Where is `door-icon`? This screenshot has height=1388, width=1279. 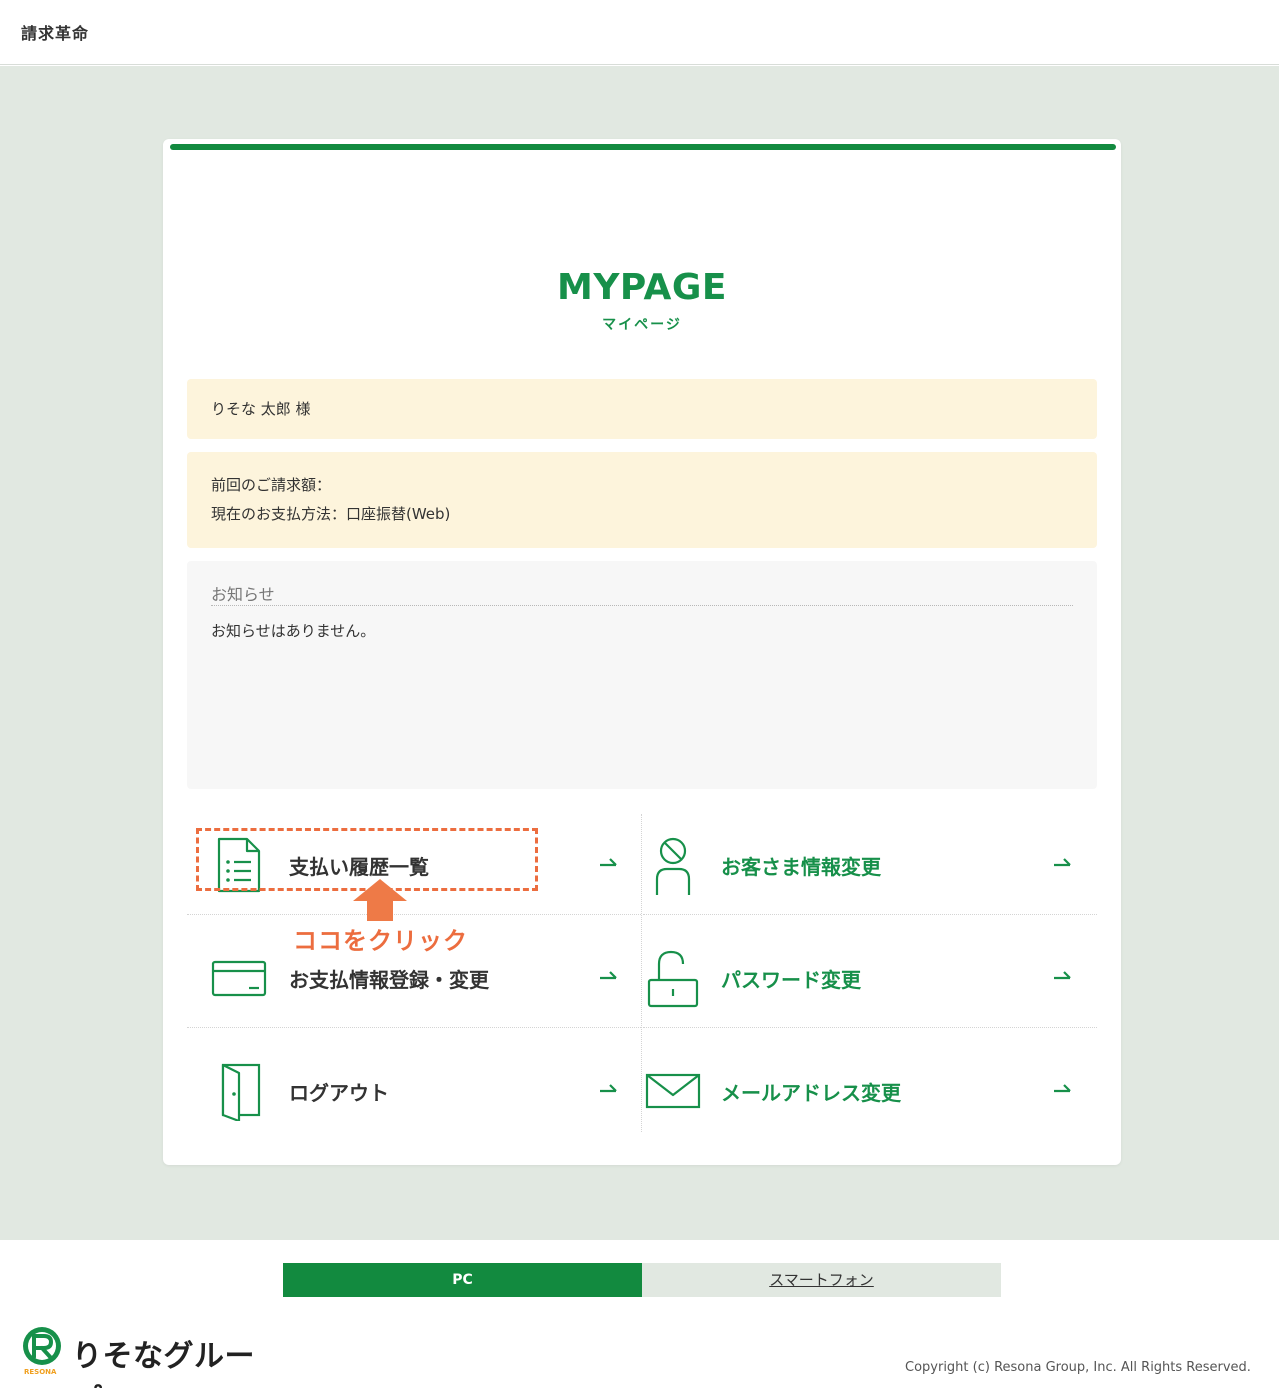 door-icon is located at coordinates (241, 1092).